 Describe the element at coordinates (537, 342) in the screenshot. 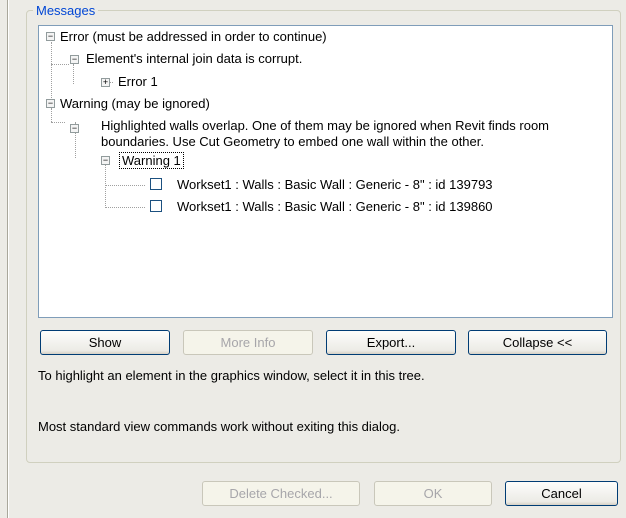

I see `collapse-button: Collapse <<` at that location.